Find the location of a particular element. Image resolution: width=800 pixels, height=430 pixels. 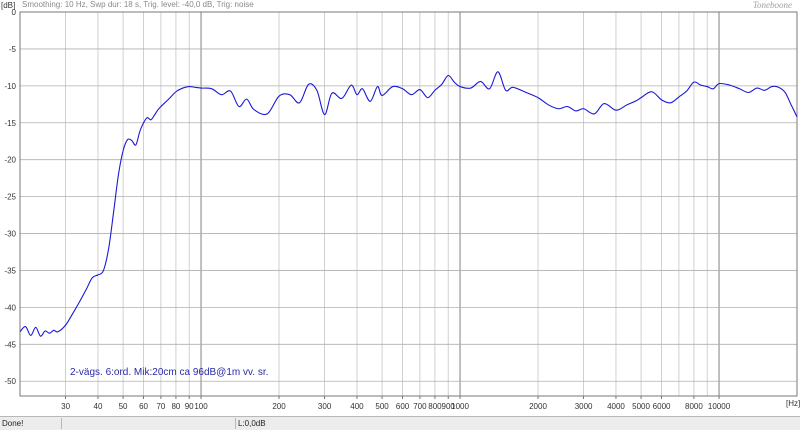

status-cell-empty is located at coordinates (149, 423).